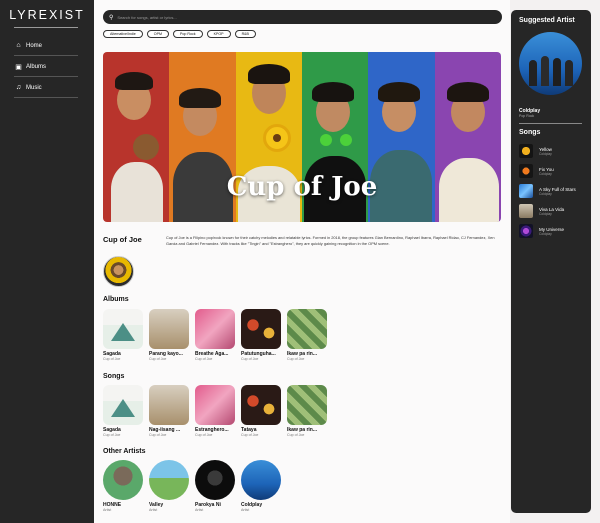 This screenshot has height=523, width=600. What do you see at coordinates (527, 116) in the screenshot?
I see `suggested-artist-genre: Pop Rock` at bounding box center [527, 116].